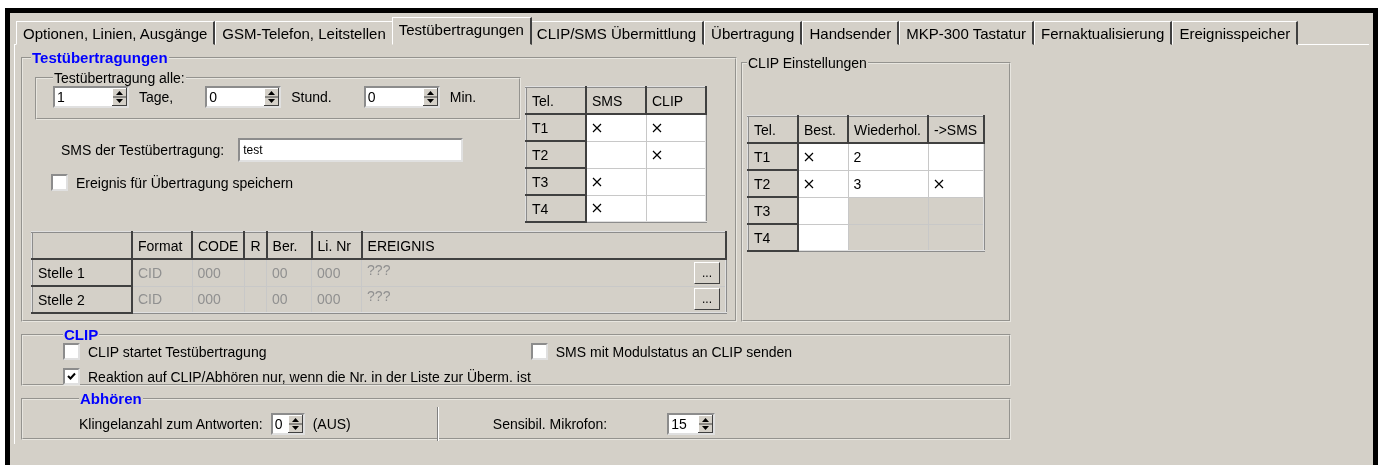 The width and height of the screenshot is (1381, 465). I want to click on row-header: Stelle 1, so click(82, 272).